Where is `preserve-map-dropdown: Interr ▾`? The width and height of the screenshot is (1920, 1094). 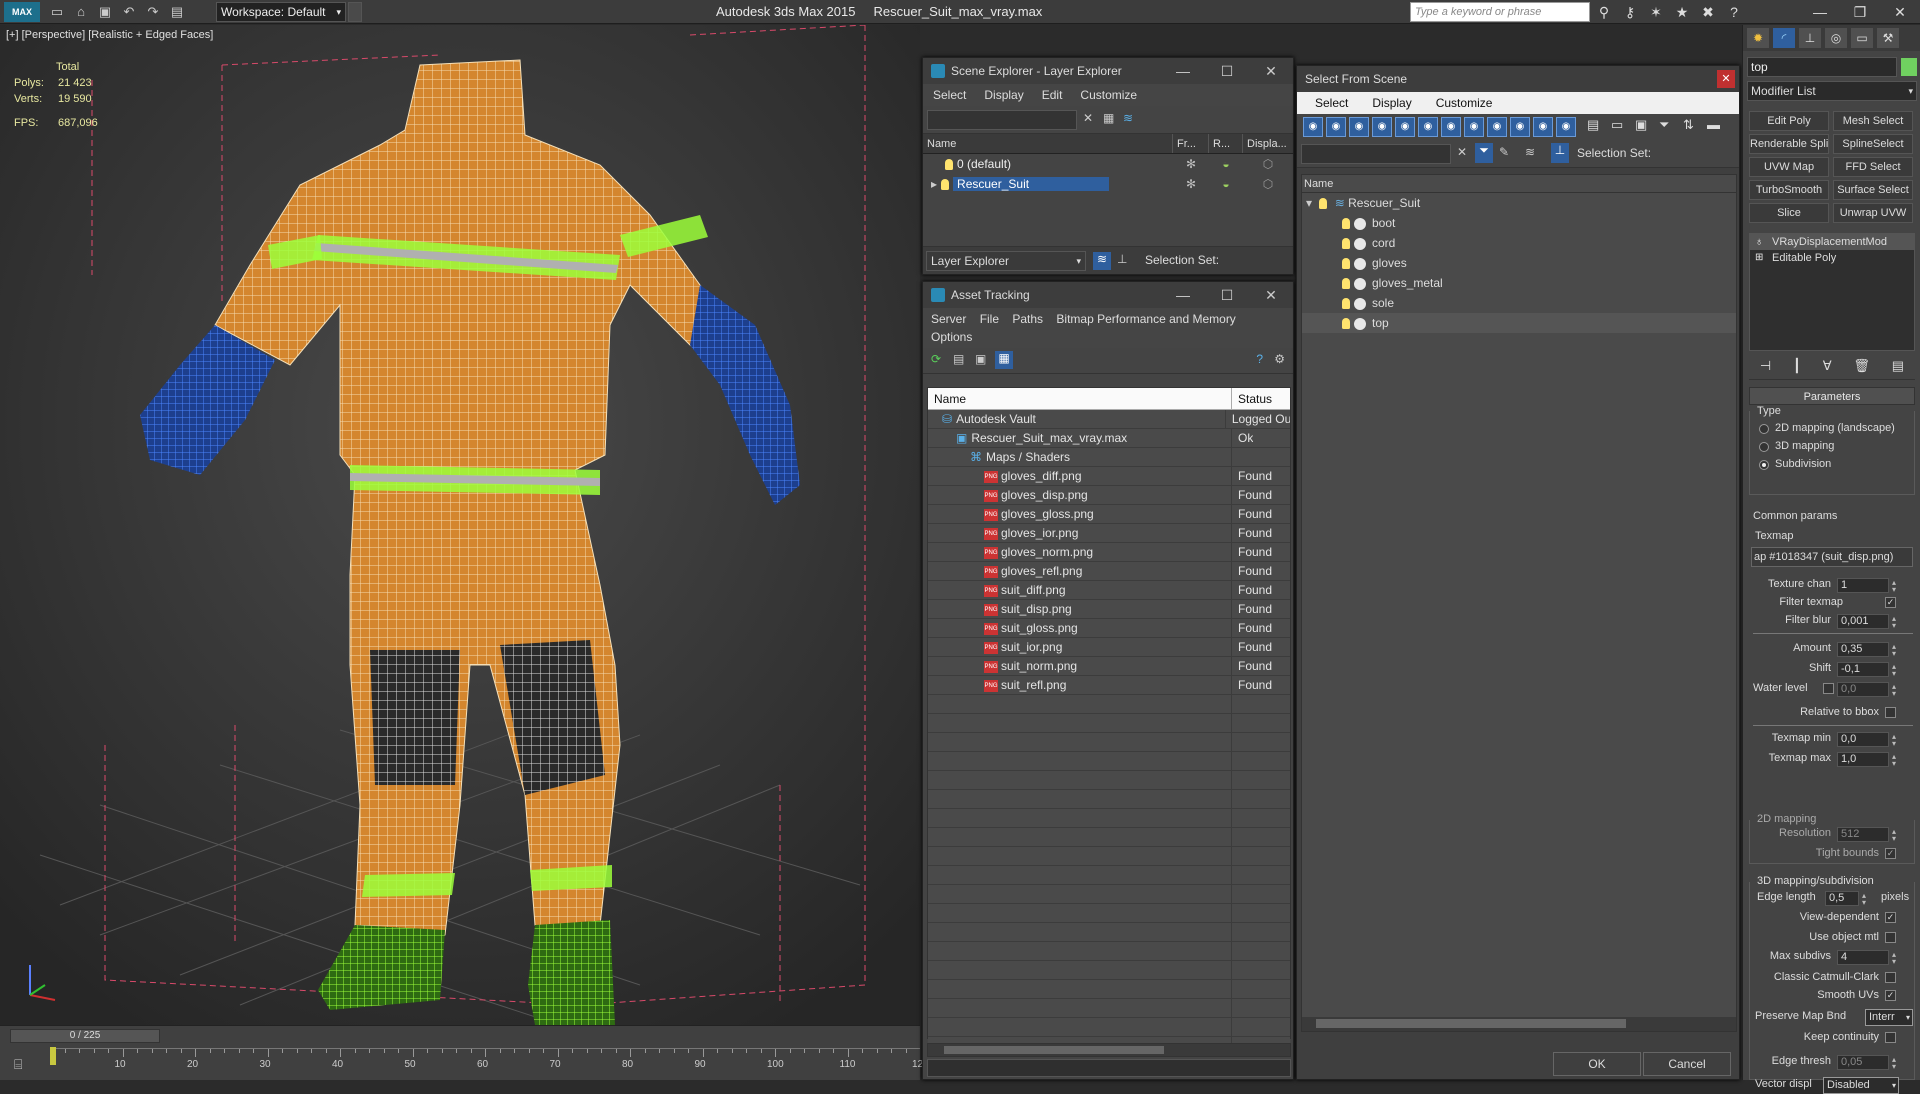
preserve-map-dropdown: Interr ▾ is located at coordinates (1889, 1017).